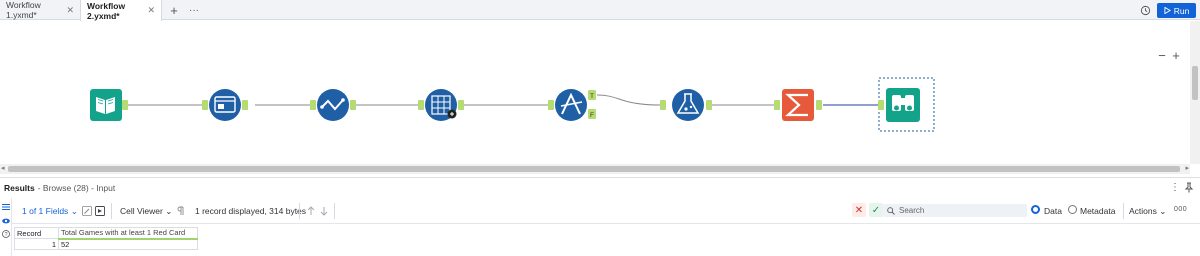 This screenshot has height=256, width=1200. I want to click on add-tab-icon: +, so click(174, 10).